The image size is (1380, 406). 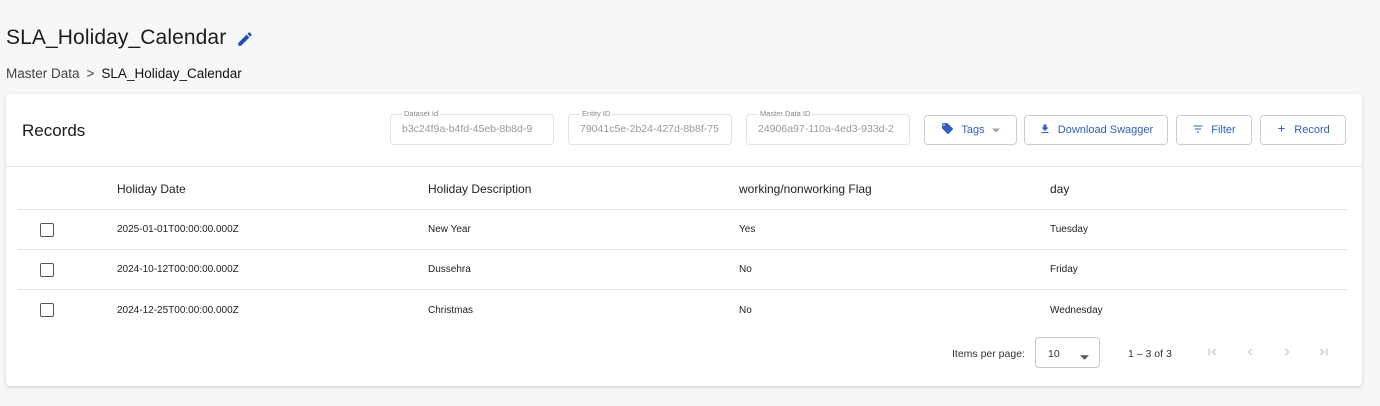 What do you see at coordinates (747, 229) in the screenshot?
I see `working-flag-cell: Yes` at bounding box center [747, 229].